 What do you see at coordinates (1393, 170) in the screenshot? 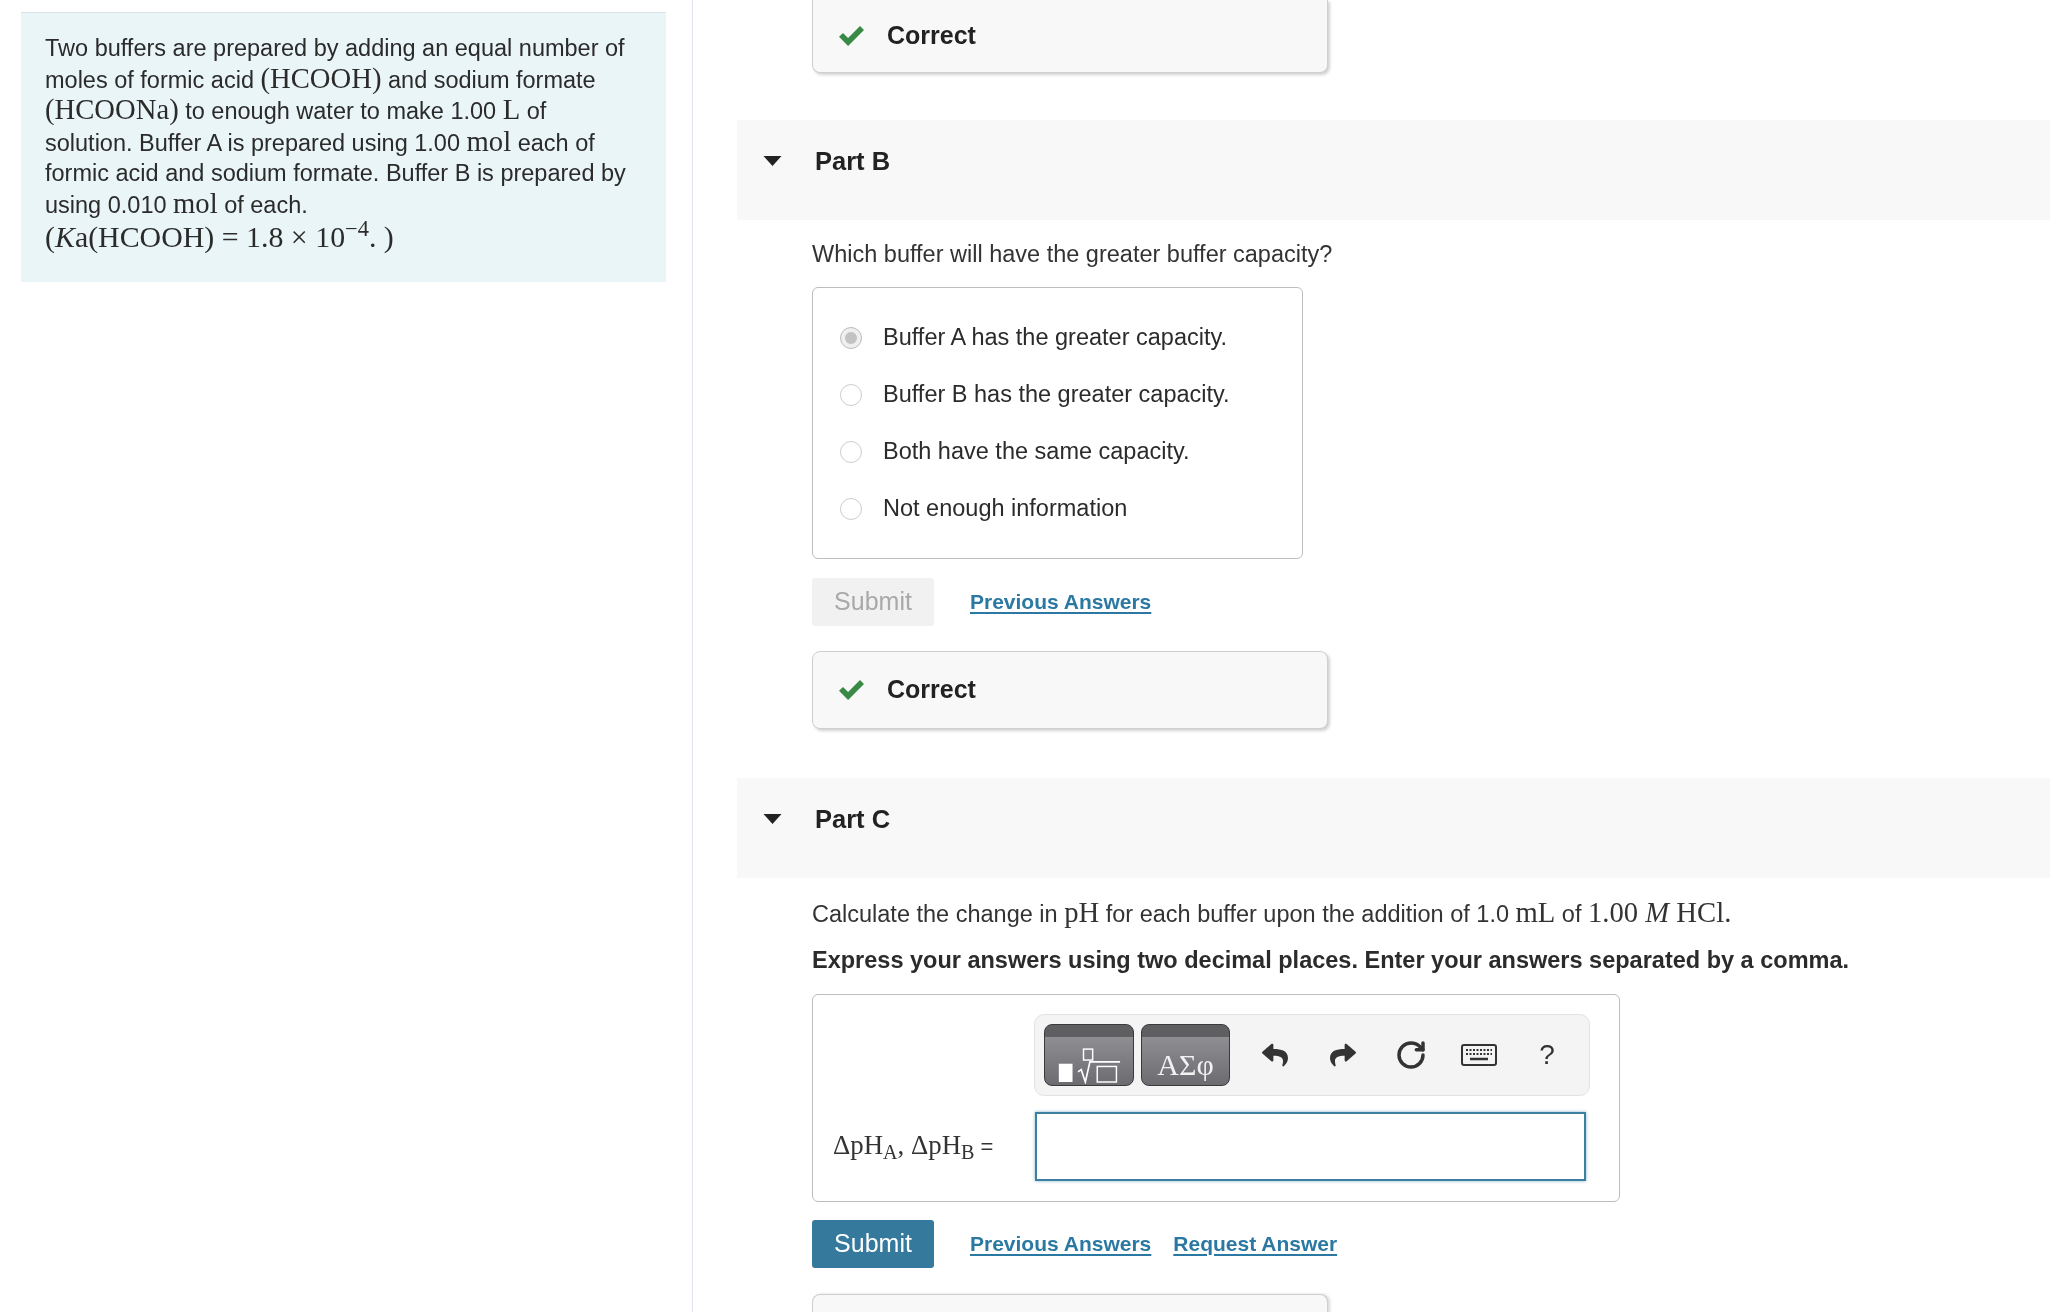
I see `part-header: Part B` at bounding box center [1393, 170].